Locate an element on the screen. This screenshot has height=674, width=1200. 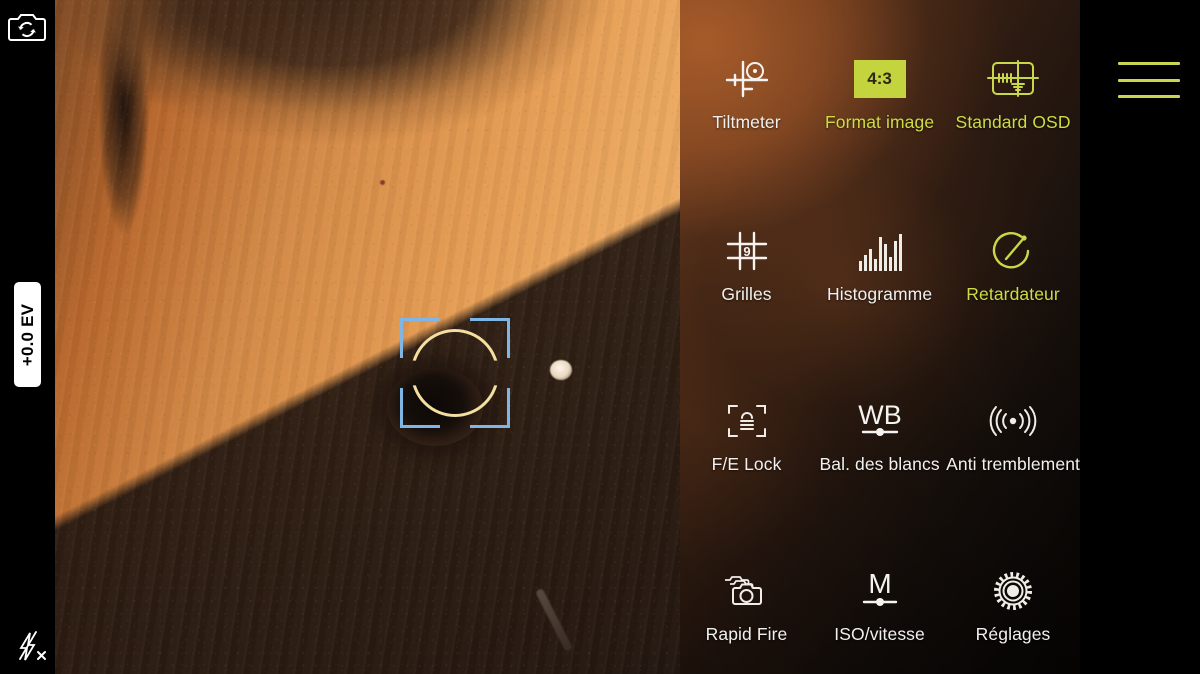
setting-label: Bal. des blancs is located at coordinates (879, 464).